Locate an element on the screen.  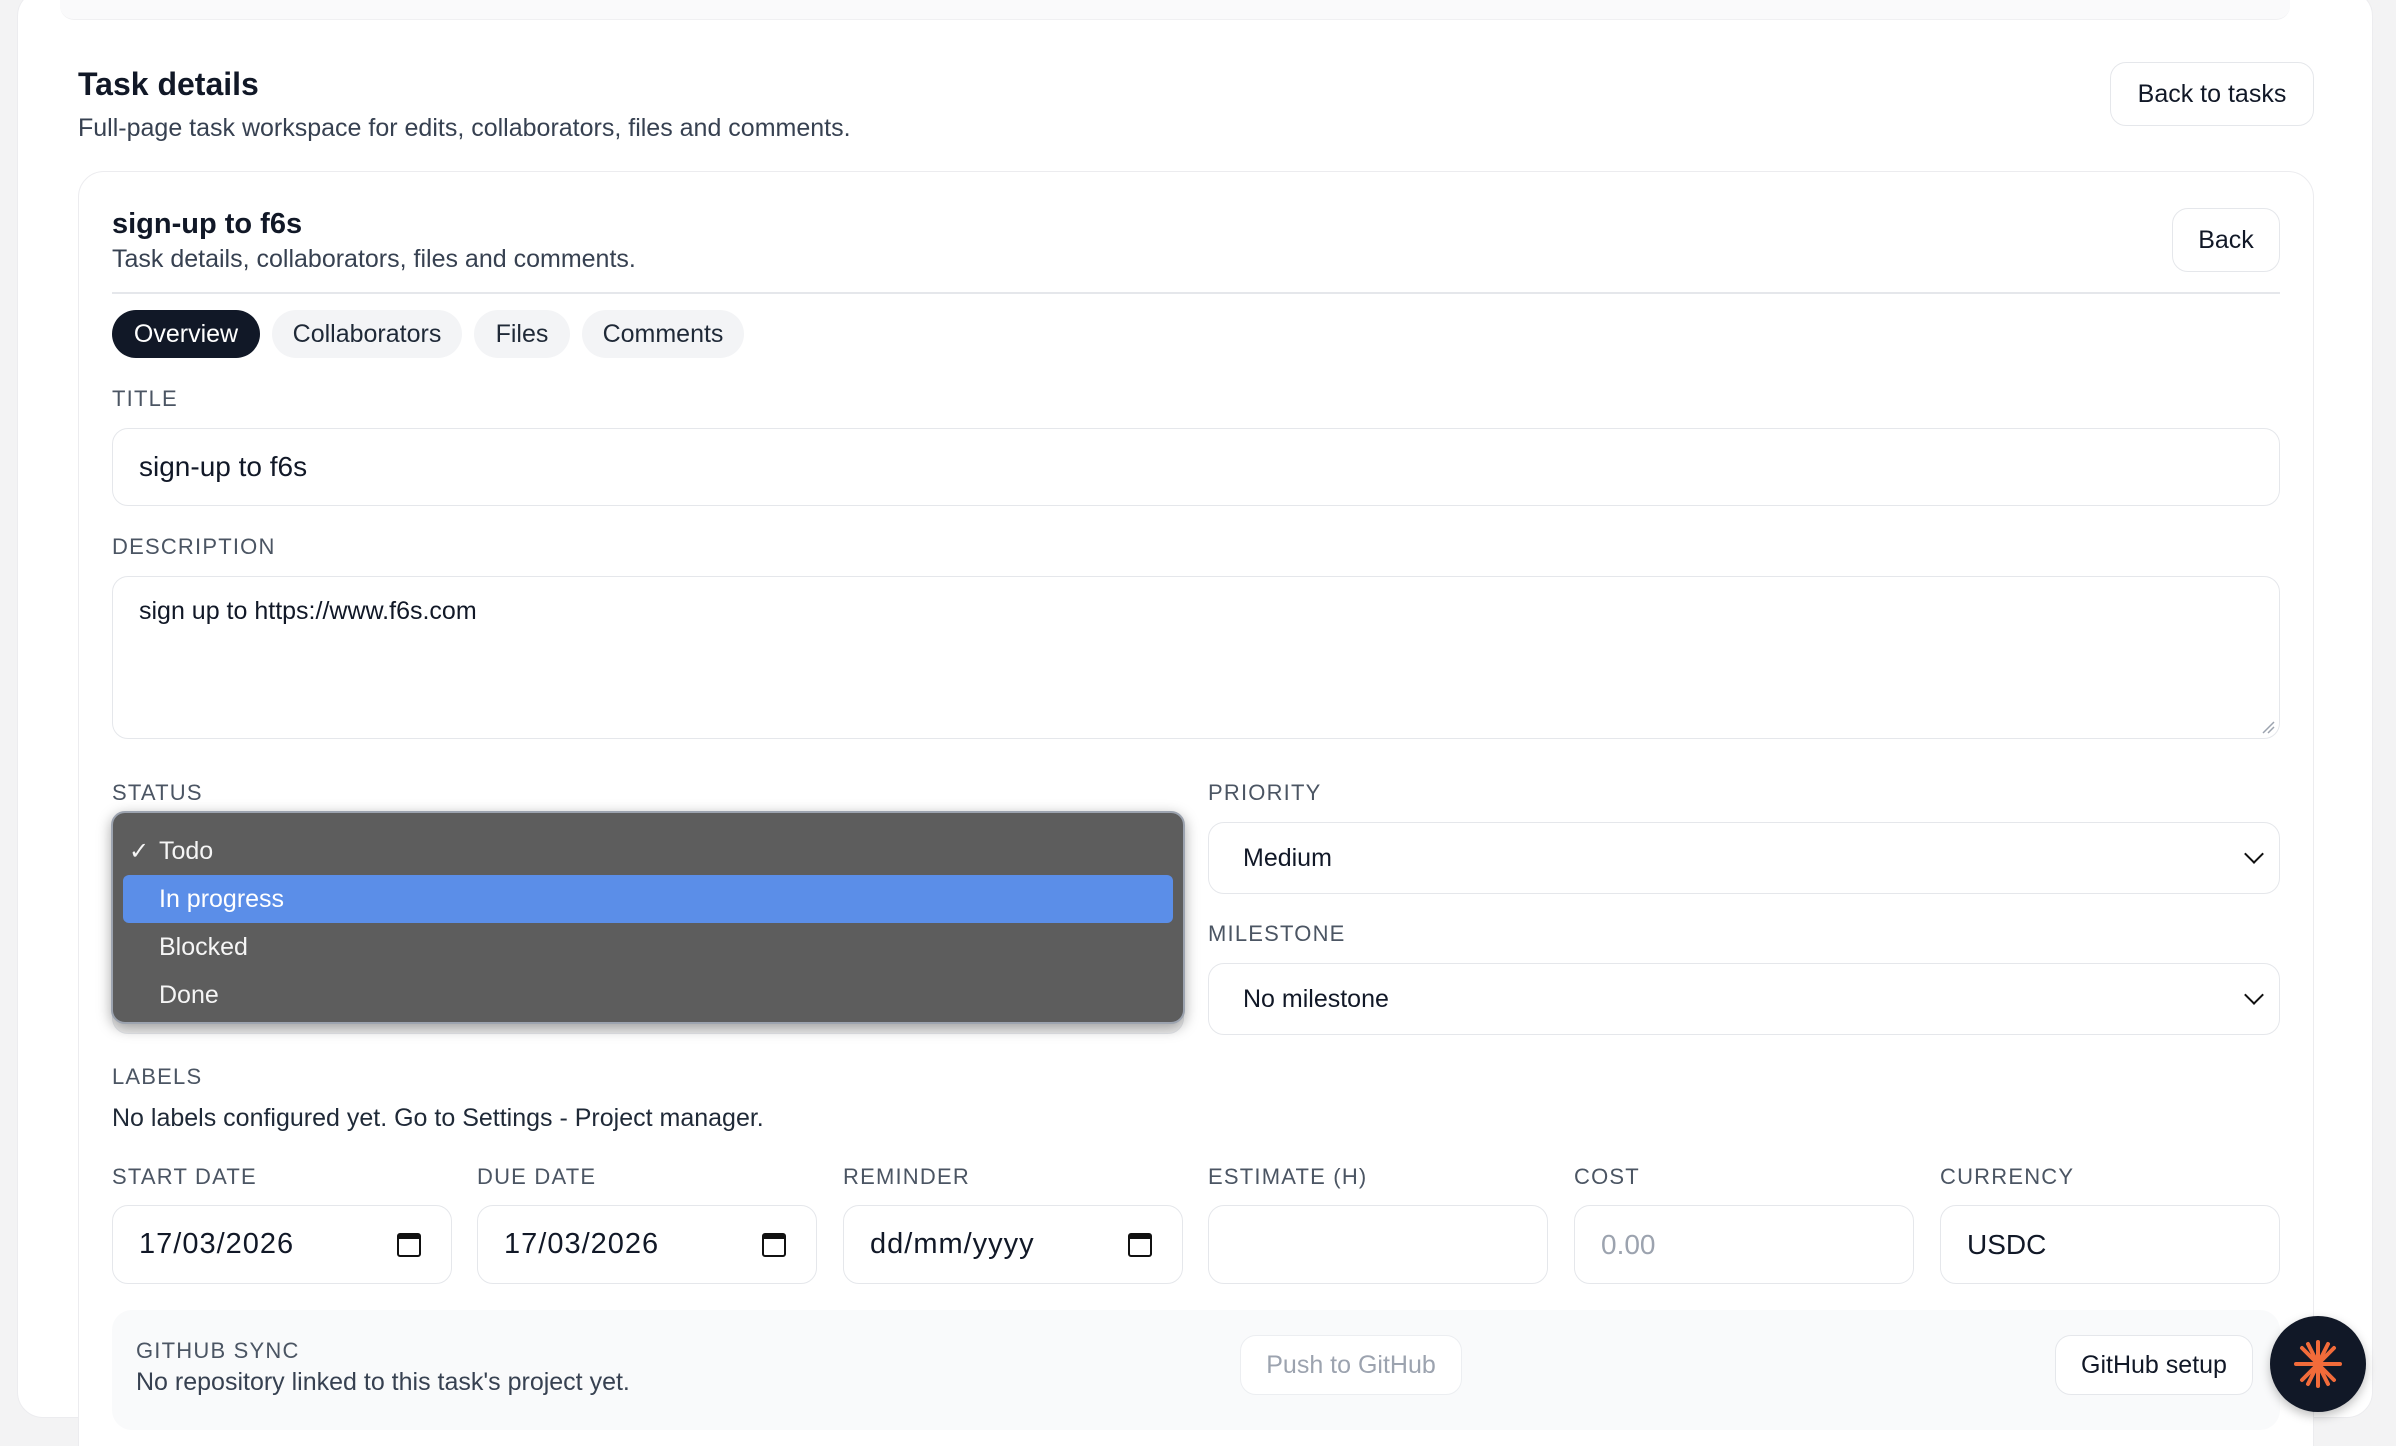
start-date-value: 17/03/2026 is located at coordinates (217, 1244).